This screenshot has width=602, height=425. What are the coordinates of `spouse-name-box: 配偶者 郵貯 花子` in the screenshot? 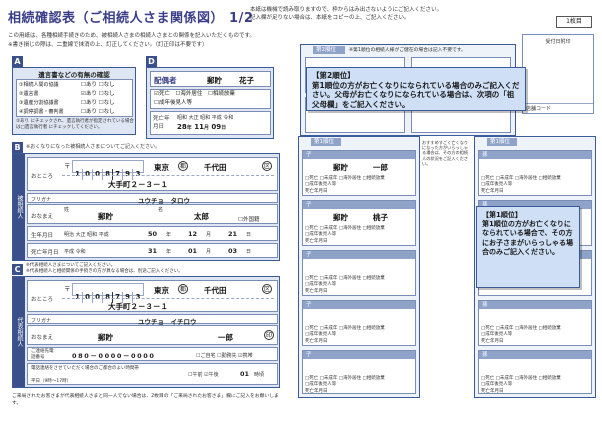 It's located at (210, 79).